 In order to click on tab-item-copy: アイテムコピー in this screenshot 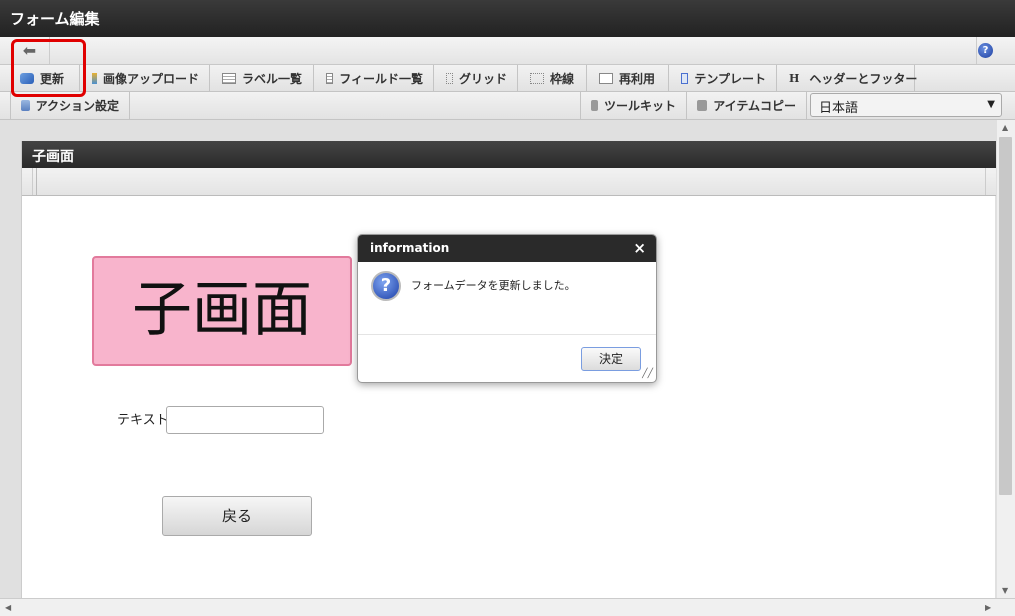, I will do `click(747, 105)`.